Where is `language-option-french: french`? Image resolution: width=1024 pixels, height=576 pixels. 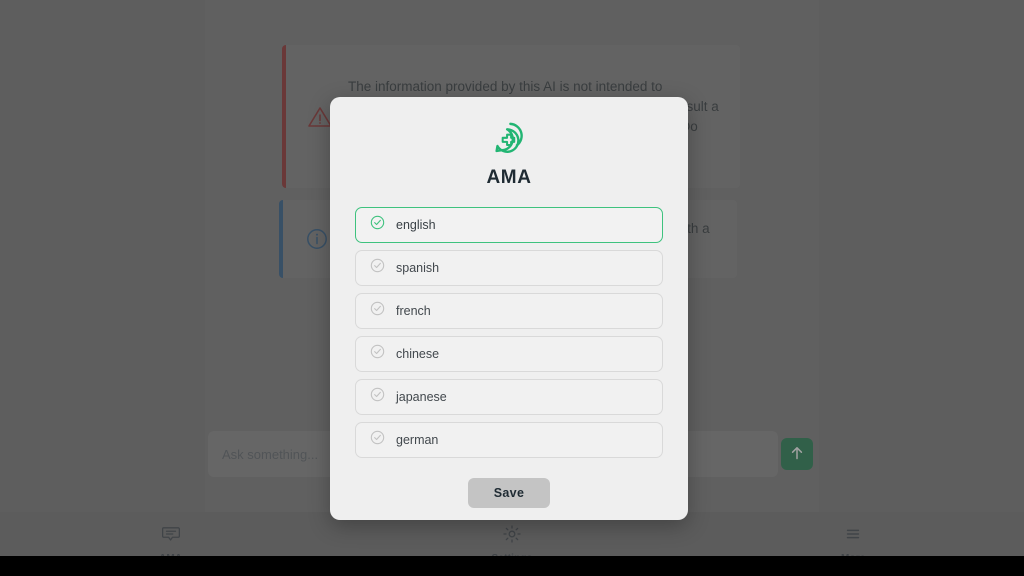 language-option-french: french is located at coordinates (509, 311).